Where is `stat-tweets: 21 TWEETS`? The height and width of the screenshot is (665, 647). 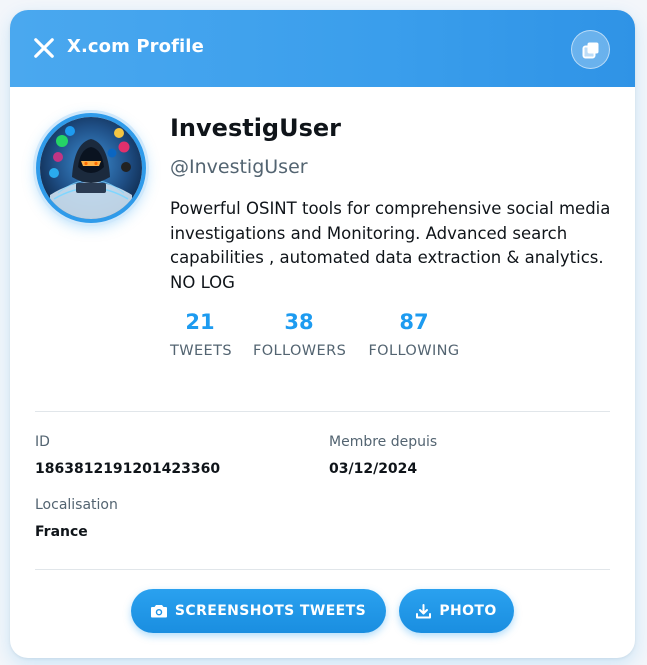
stat-tweets: 21 TWEETS is located at coordinates (201, 334).